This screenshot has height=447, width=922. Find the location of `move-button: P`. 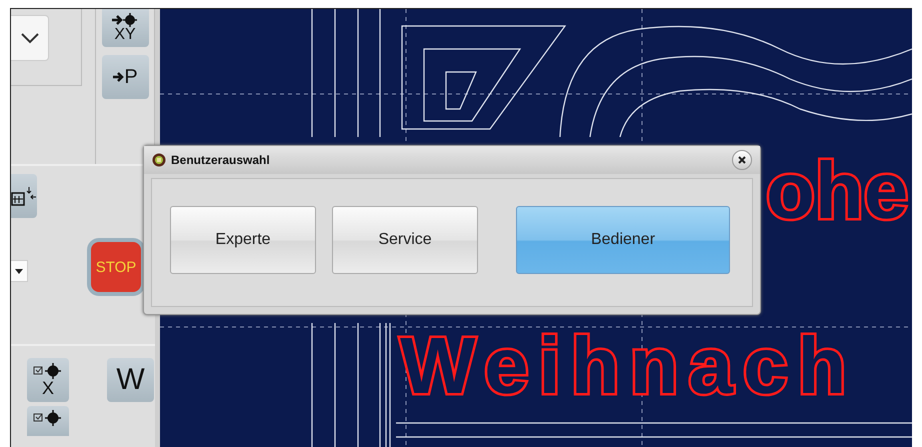

move-button: P is located at coordinates (125, 77).